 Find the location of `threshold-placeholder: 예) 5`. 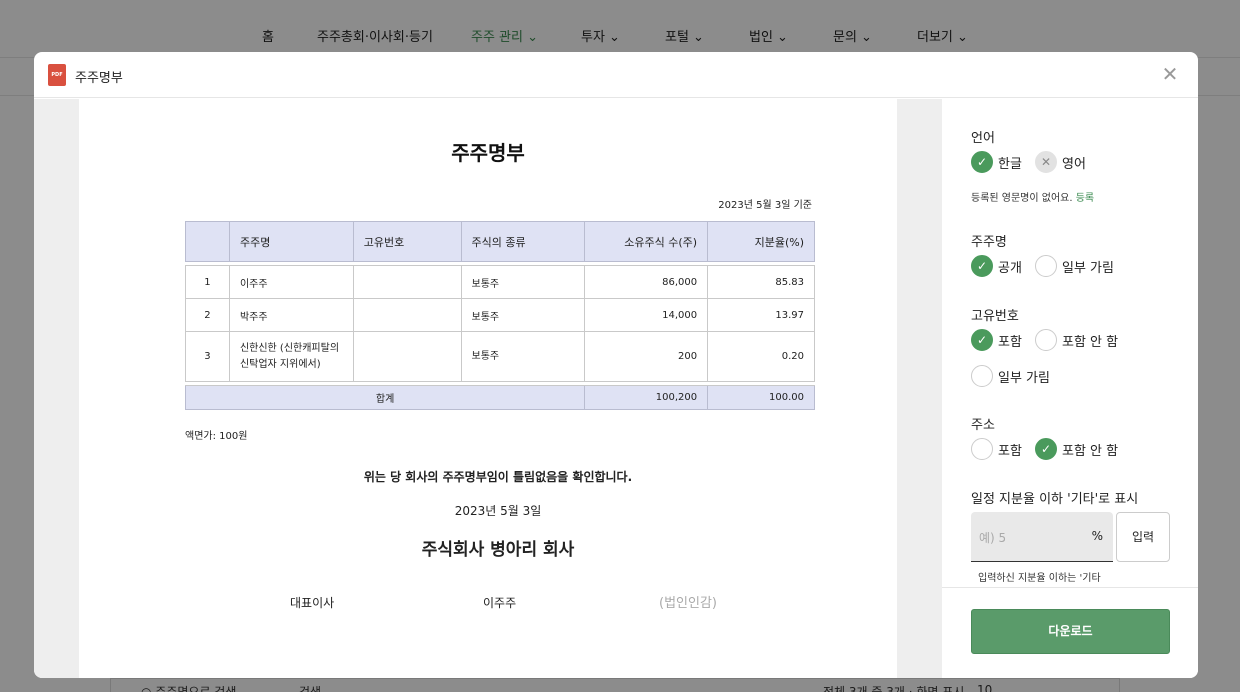

threshold-placeholder: 예) 5 is located at coordinates (993, 538).